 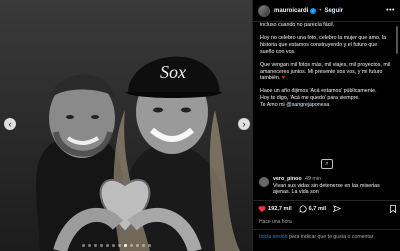 I want to click on caption-text: Te Amo mi, so click(x=272, y=105).